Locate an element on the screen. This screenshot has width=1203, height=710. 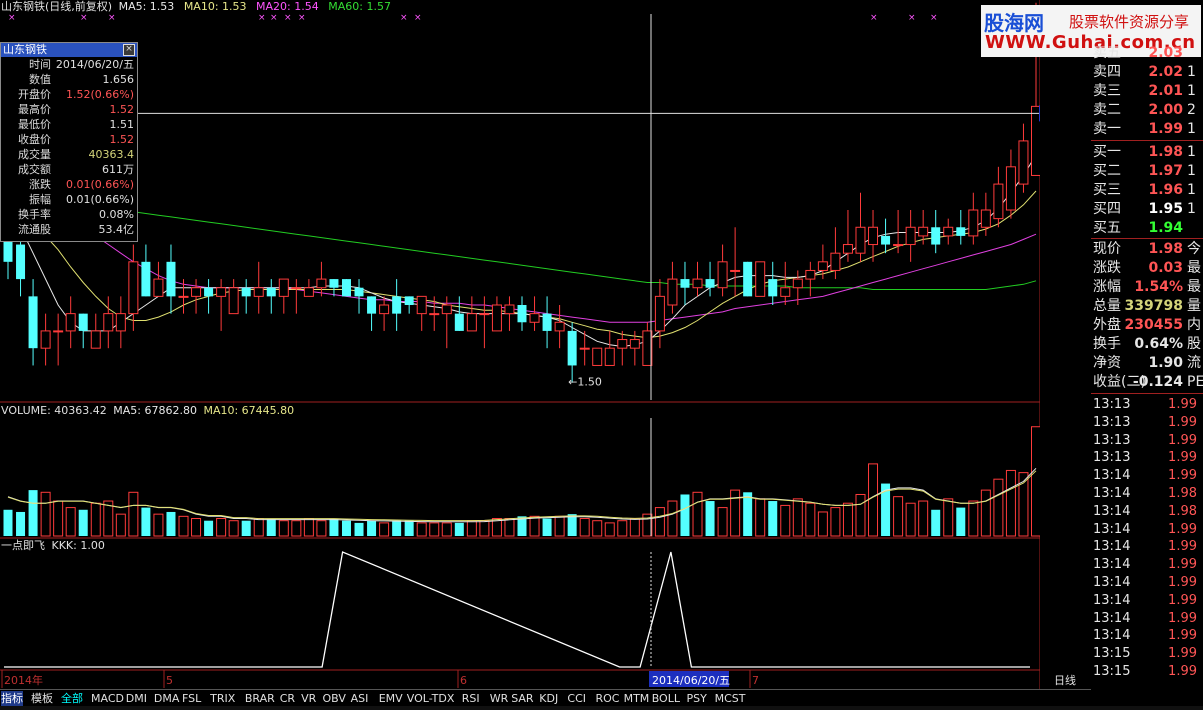
tab-obv: OBV is located at coordinates (334, 698).